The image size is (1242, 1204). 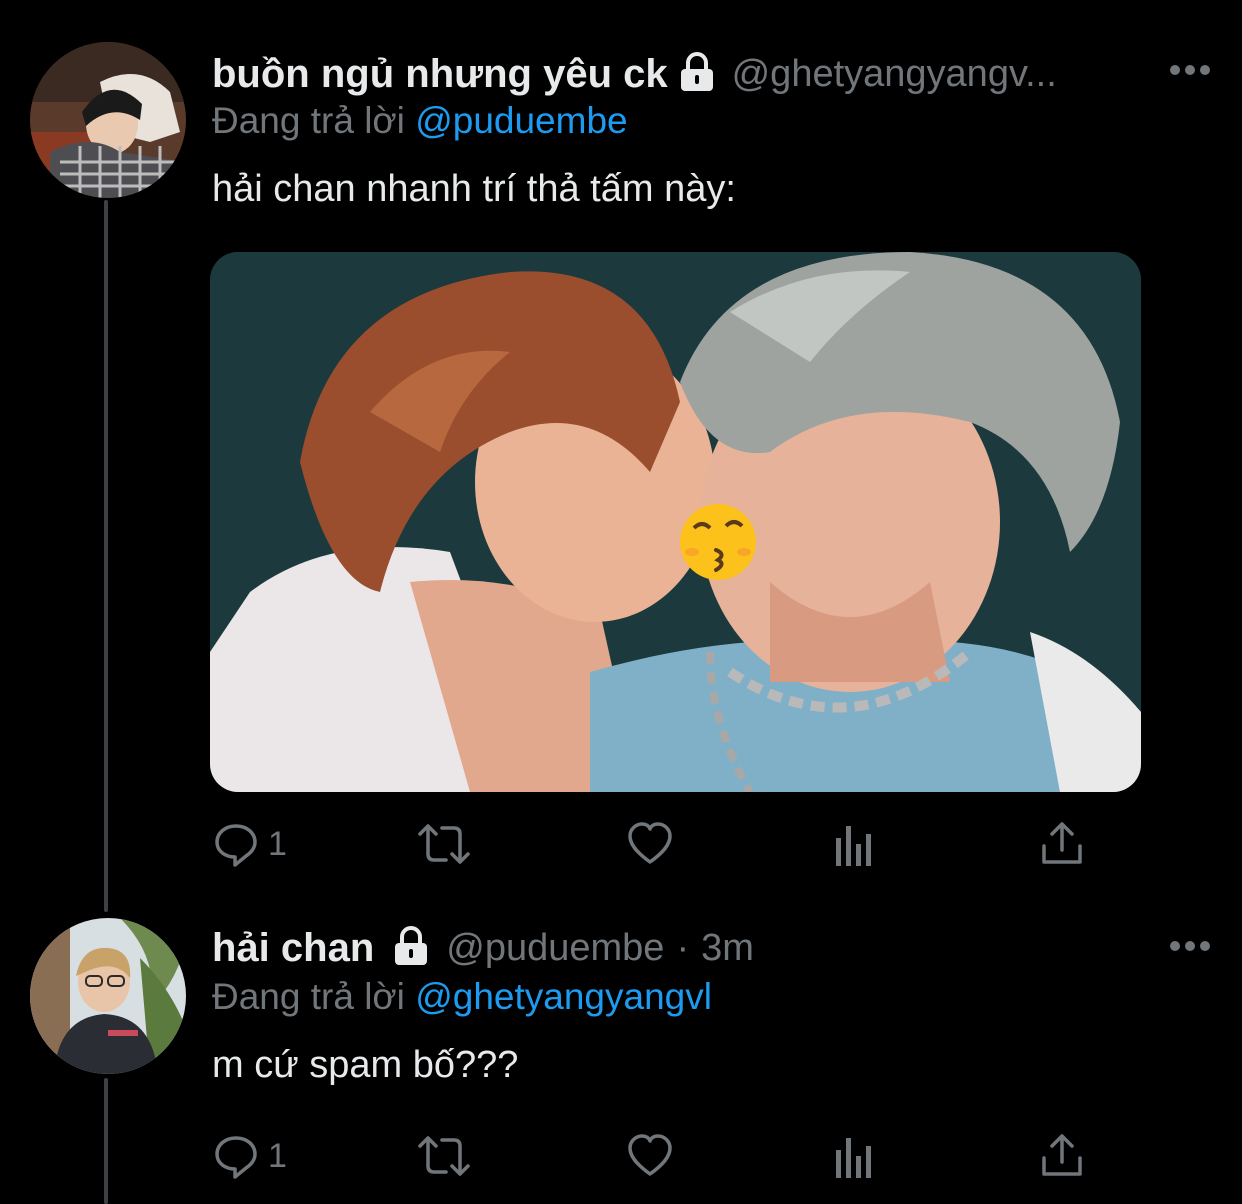 I want to click on tweet-text: m cứ spam bố???, so click(x=365, y=1065).